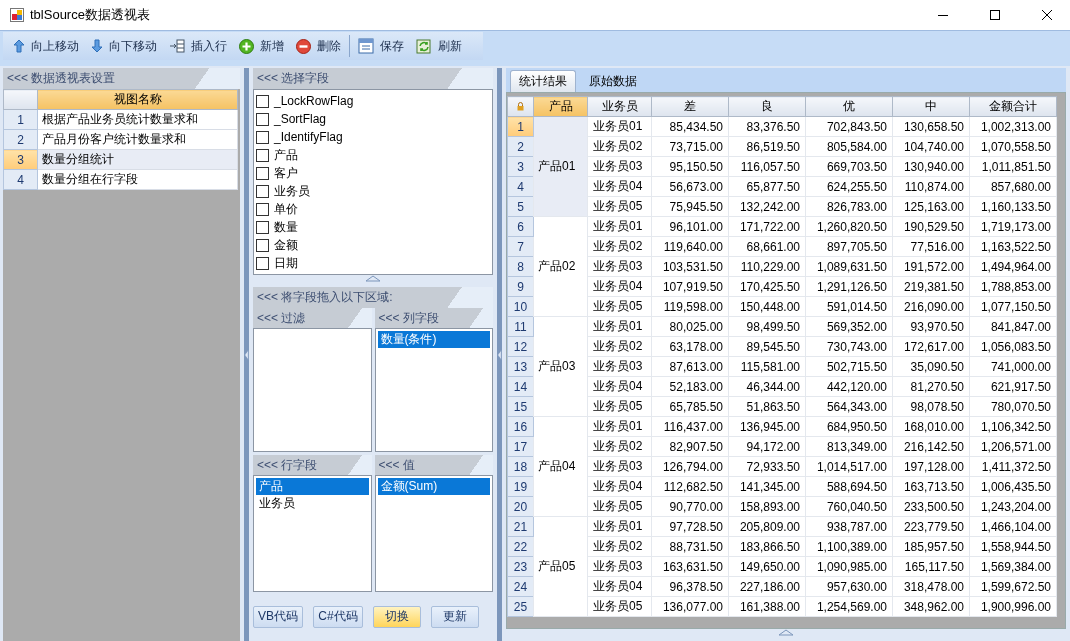 The width and height of the screenshot is (1070, 641). Describe the element at coordinates (137, 99) in the screenshot. I see `column-header: 视图名称` at that location.